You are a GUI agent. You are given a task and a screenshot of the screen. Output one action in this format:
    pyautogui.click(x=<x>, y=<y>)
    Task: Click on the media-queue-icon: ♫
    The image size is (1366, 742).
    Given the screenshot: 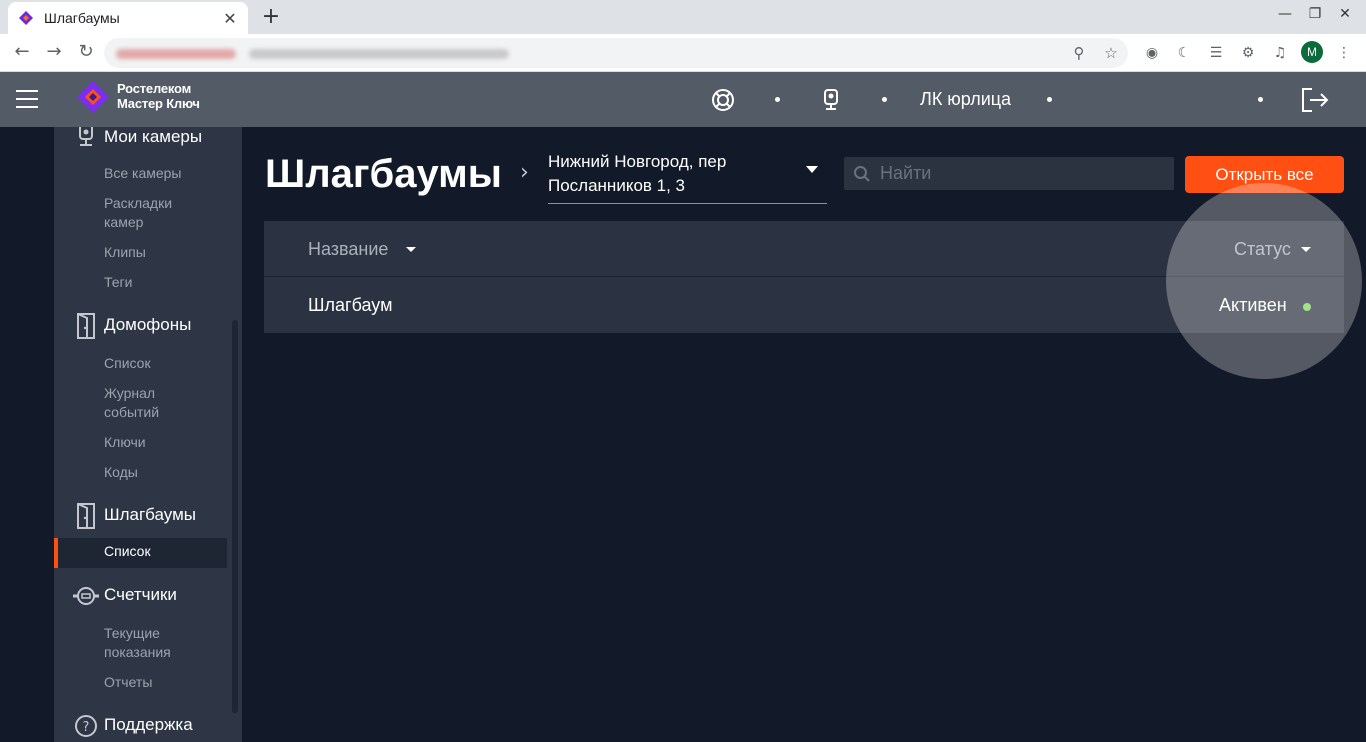 What is the action you would take?
    pyautogui.click(x=1280, y=53)
    